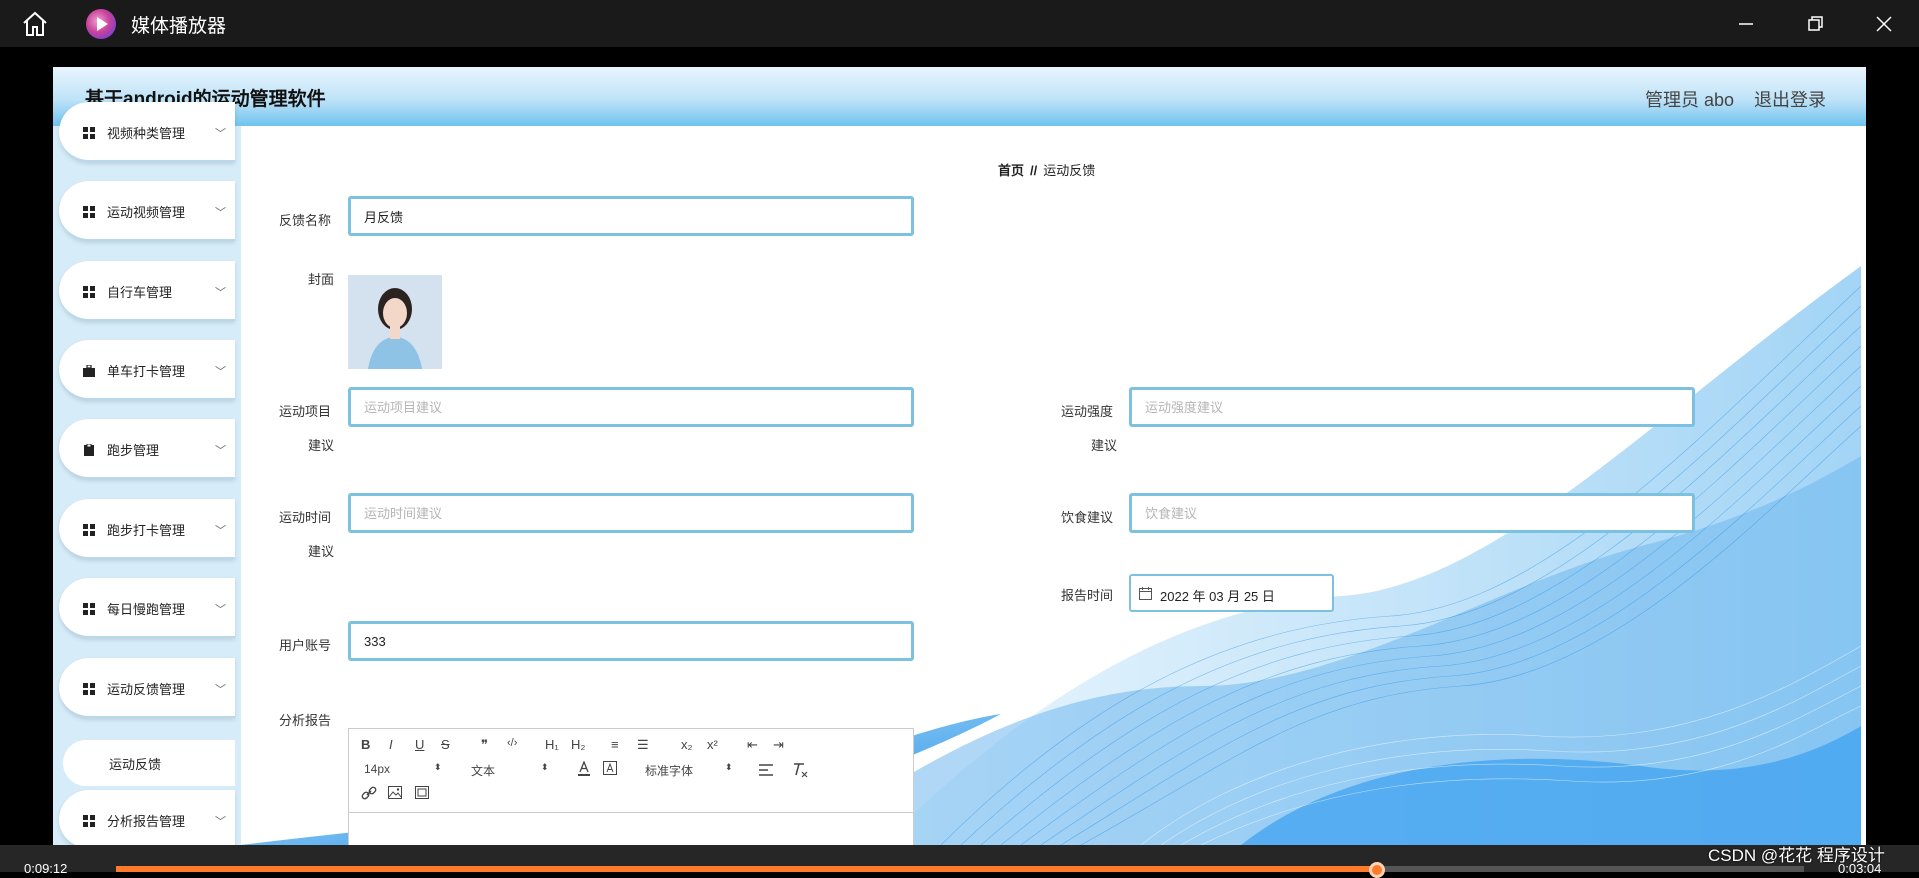 This screenshot has height=878, width=1919. What do you see at coordinates (305, 411) in the screenshot?
I see `sport-item-label: 运动项目` at bounding box center [305, 411].